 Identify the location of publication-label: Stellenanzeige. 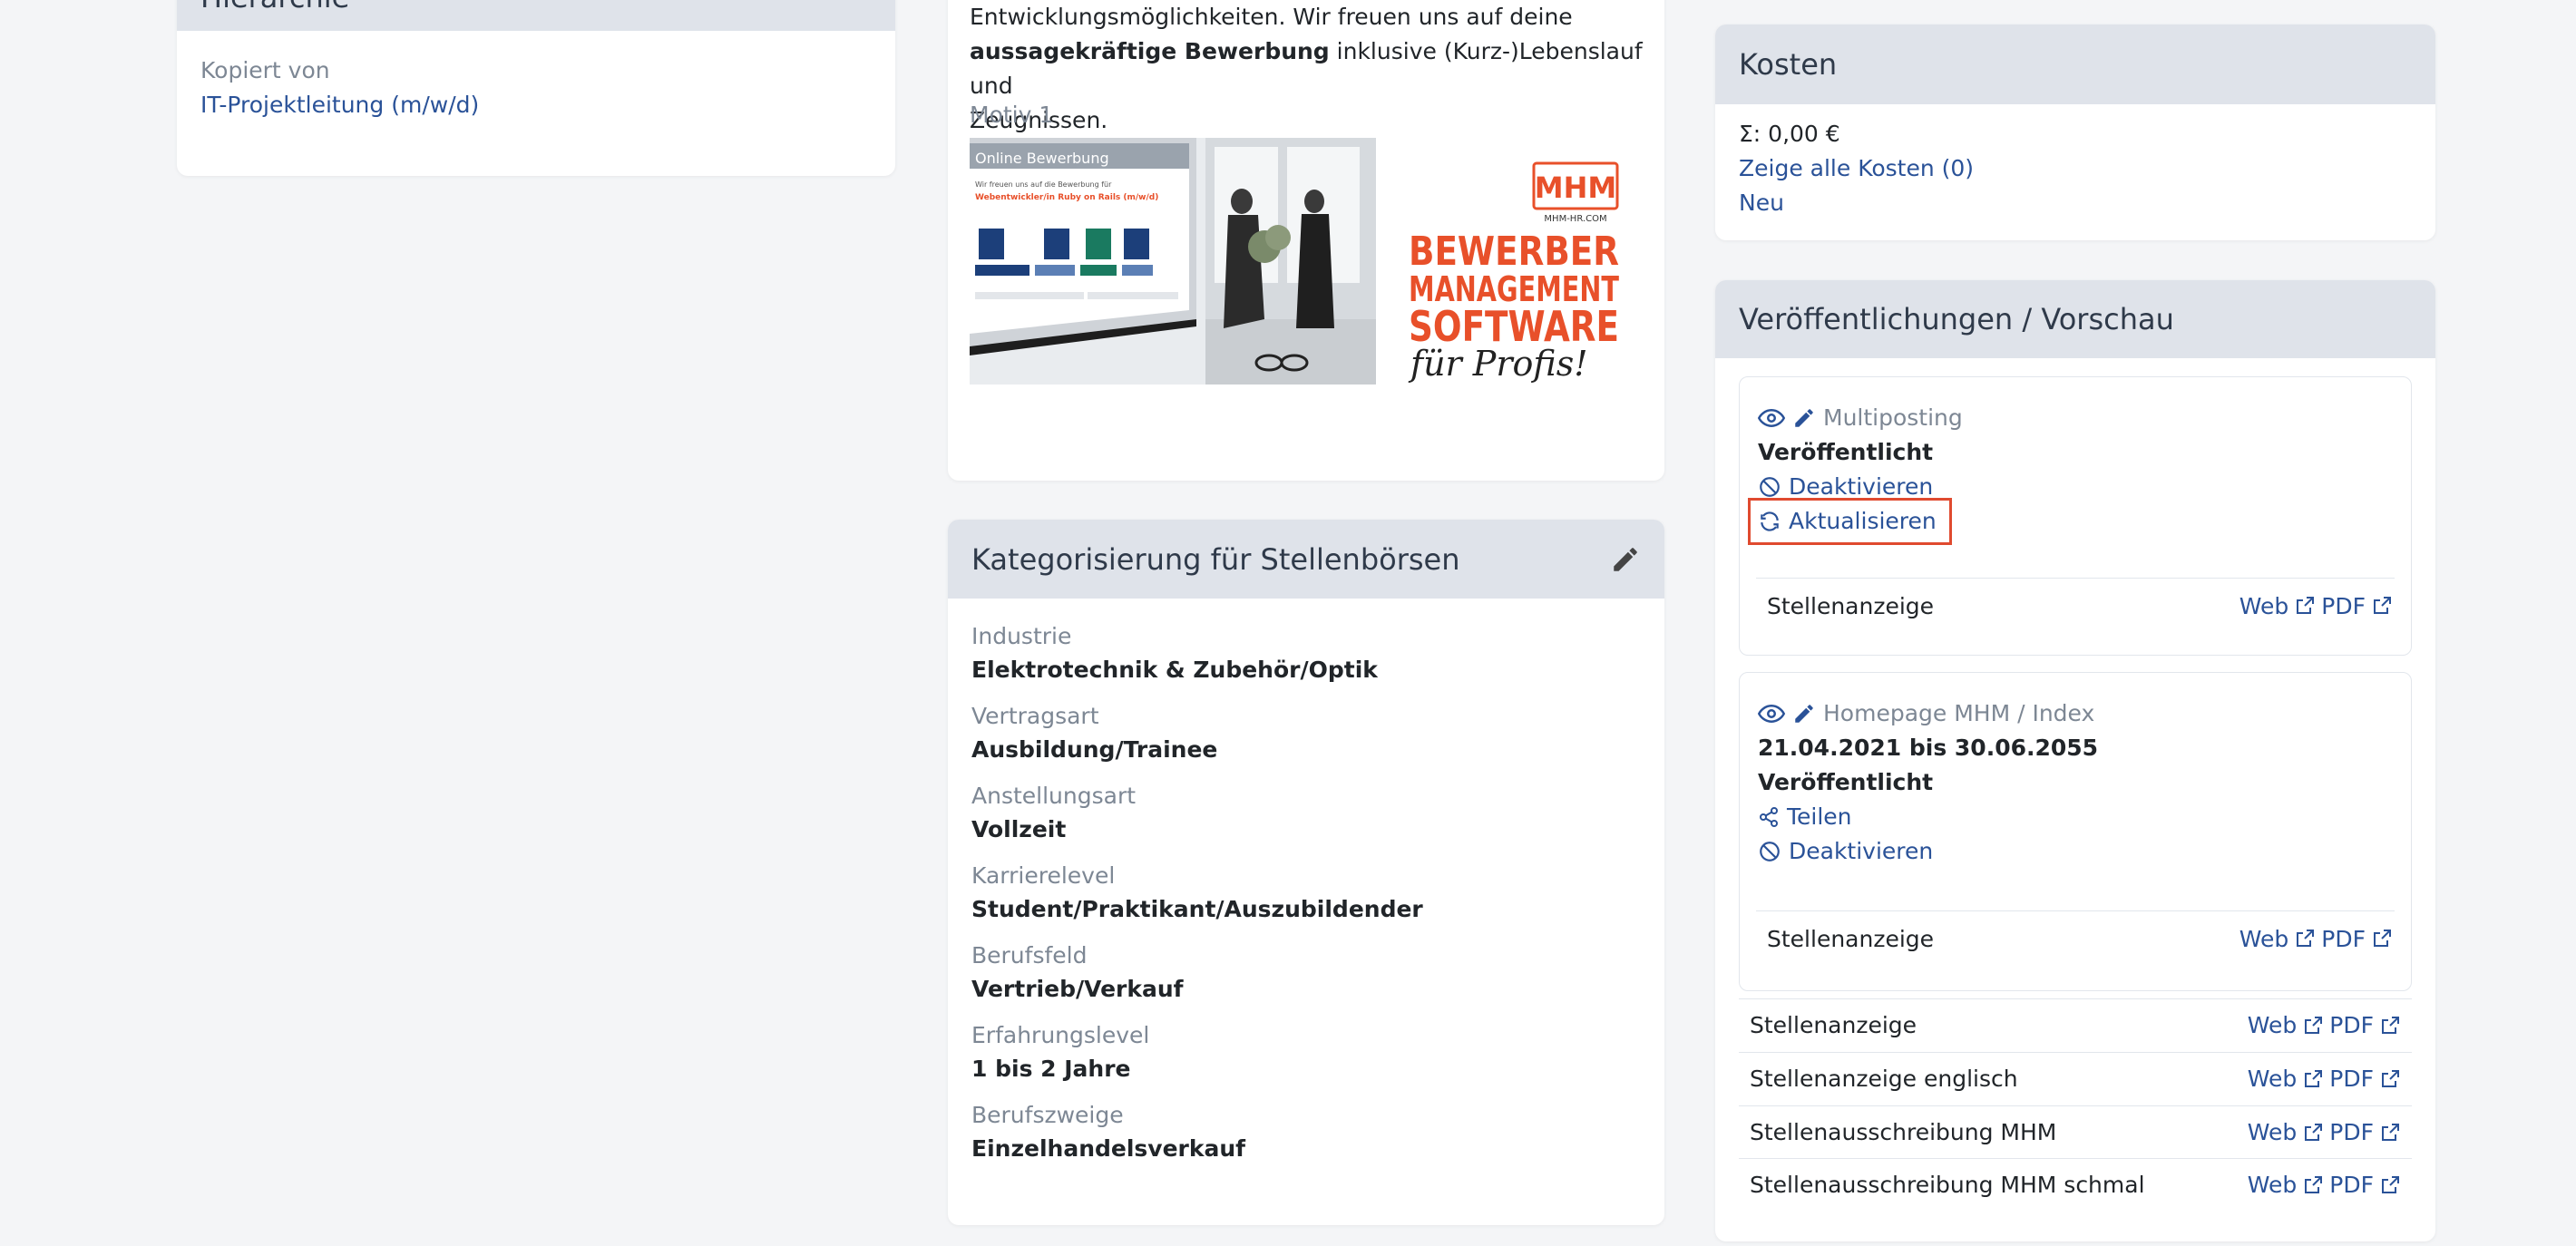
(1833, 1025).